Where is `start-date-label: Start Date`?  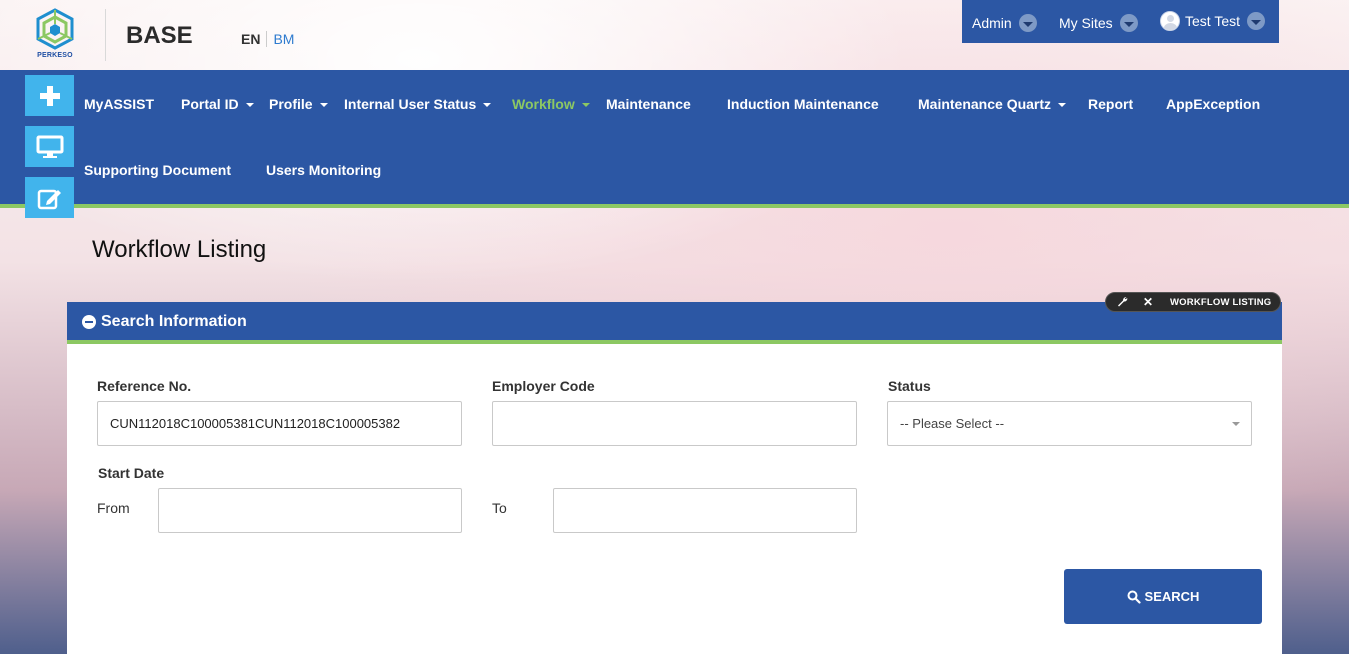
start-date-label: Start Date is located at coordinates (131, 473).